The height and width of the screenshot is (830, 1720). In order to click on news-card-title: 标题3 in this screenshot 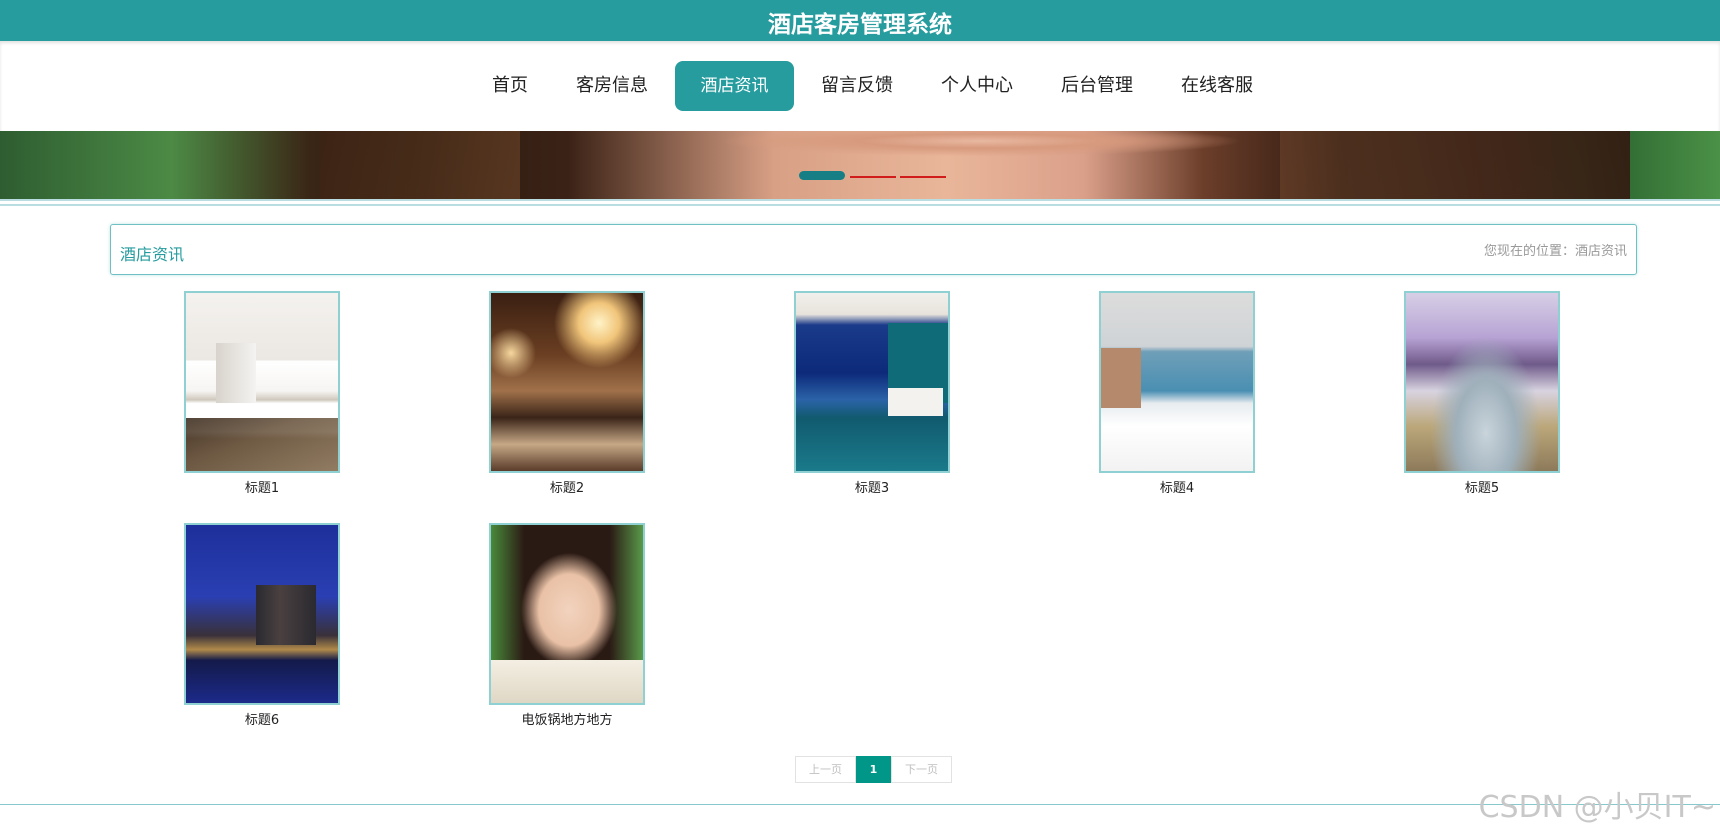, I will do `click(872, 486)`.